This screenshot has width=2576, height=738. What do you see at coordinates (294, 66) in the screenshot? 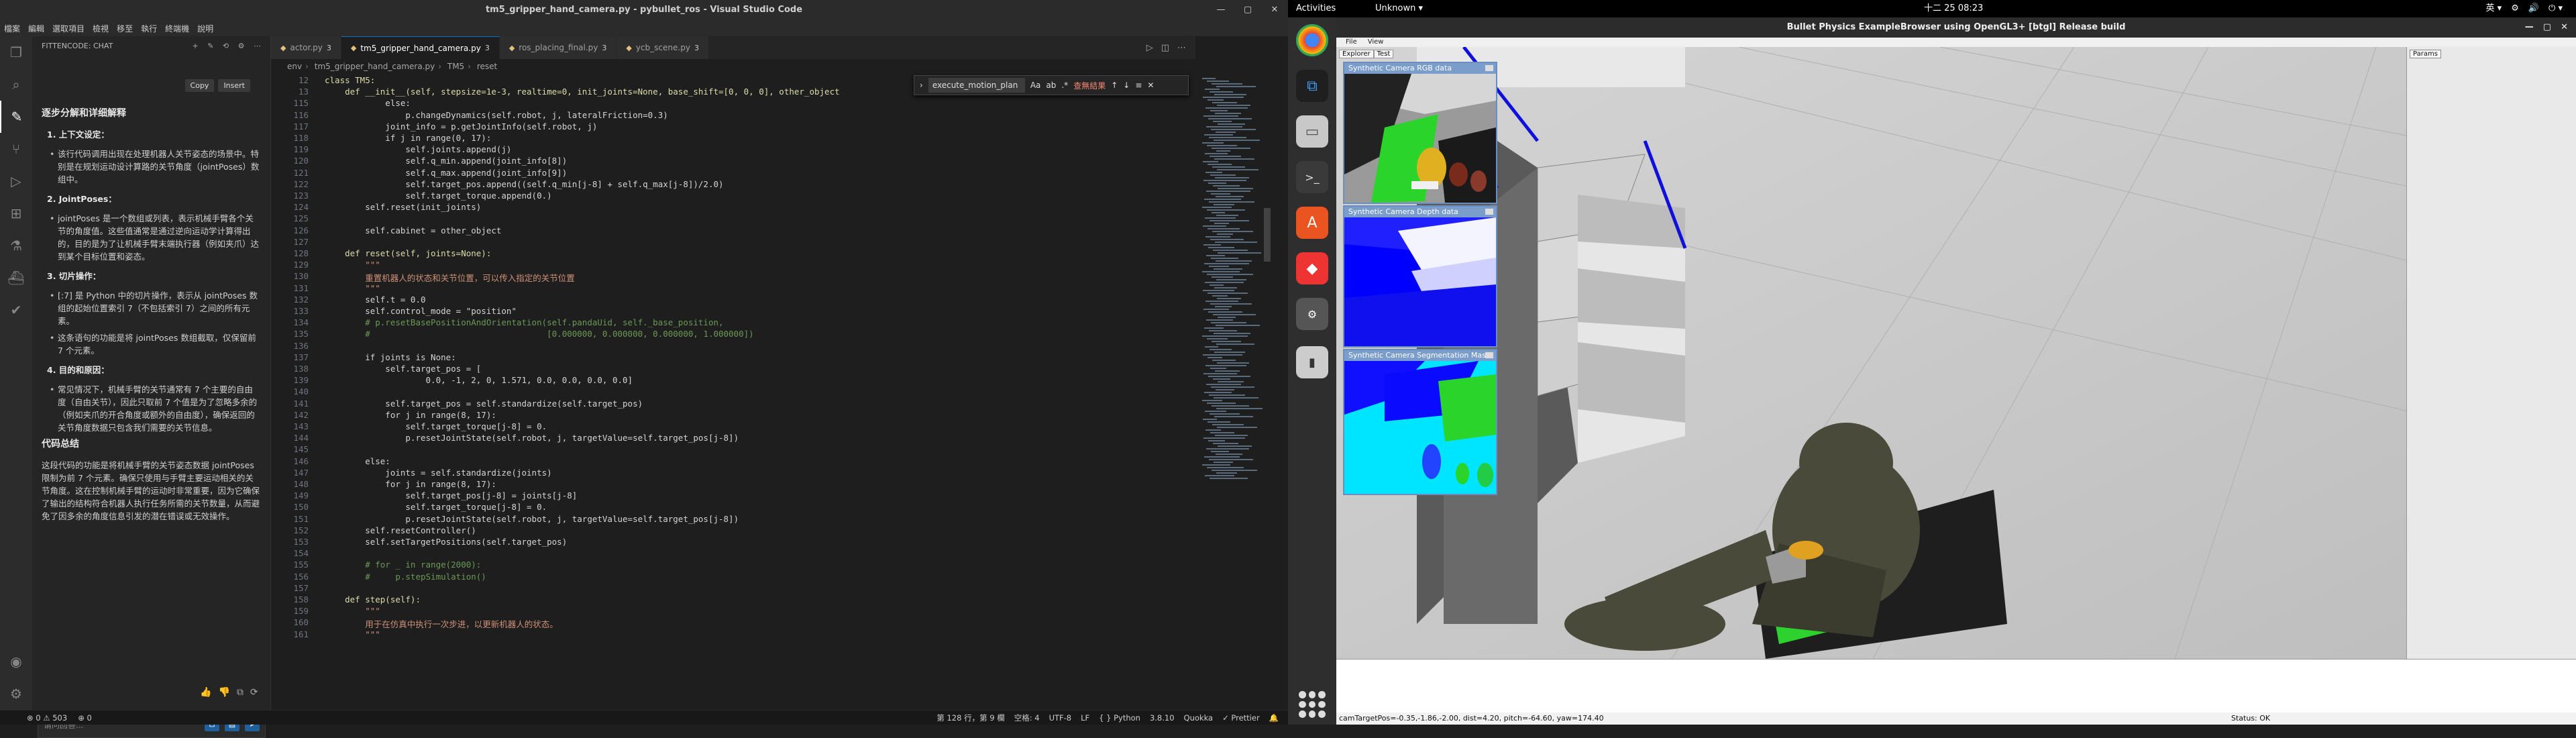
I see `crumb-folder: env` at bounding box center [294, 66].